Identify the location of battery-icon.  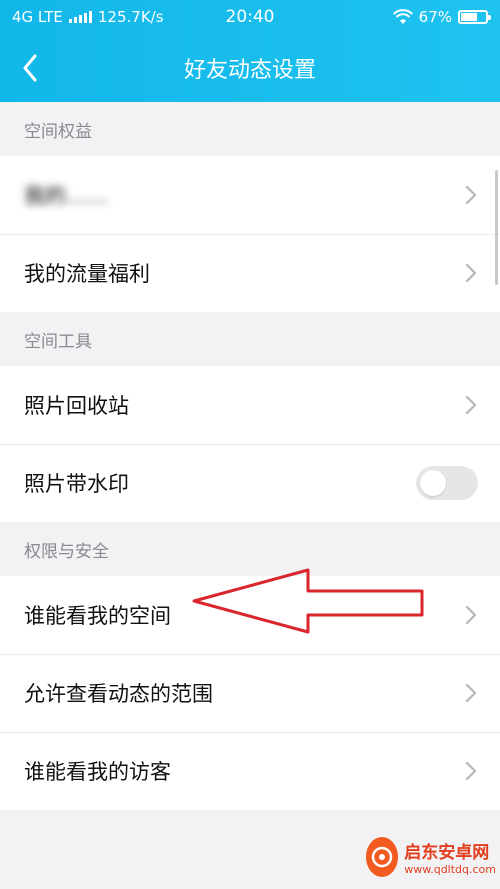
(474, 17).